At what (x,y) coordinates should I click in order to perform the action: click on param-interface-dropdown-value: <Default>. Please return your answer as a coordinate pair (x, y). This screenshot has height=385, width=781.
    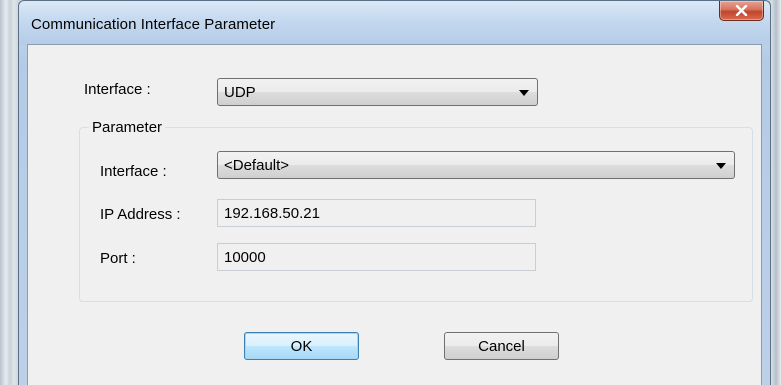
    Looking at the image, I should click on (257, 165).